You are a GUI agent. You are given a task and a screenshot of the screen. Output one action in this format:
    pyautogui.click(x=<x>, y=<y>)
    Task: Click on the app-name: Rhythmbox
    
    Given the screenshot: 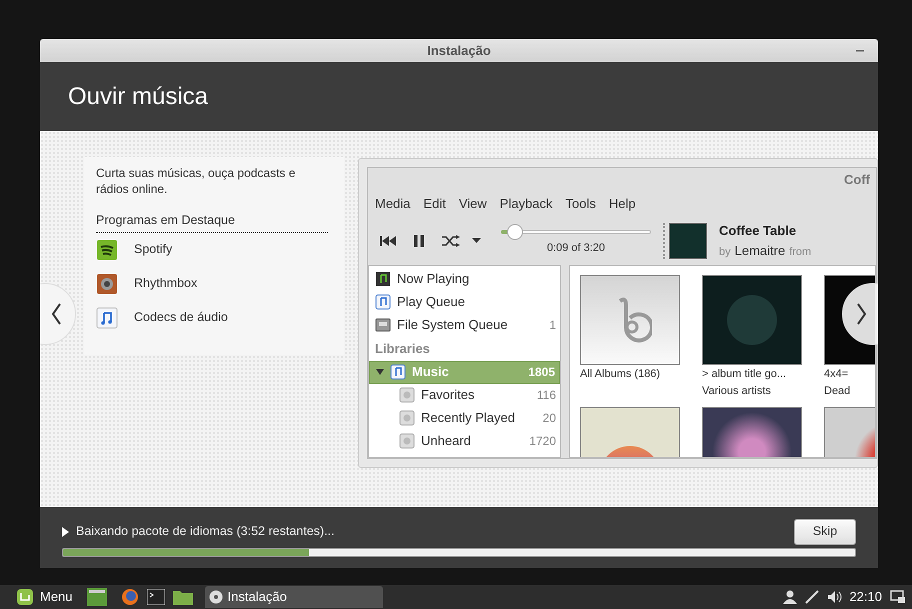 What is the action you would take?
    pyautogui.click(x=166, y=284)
    